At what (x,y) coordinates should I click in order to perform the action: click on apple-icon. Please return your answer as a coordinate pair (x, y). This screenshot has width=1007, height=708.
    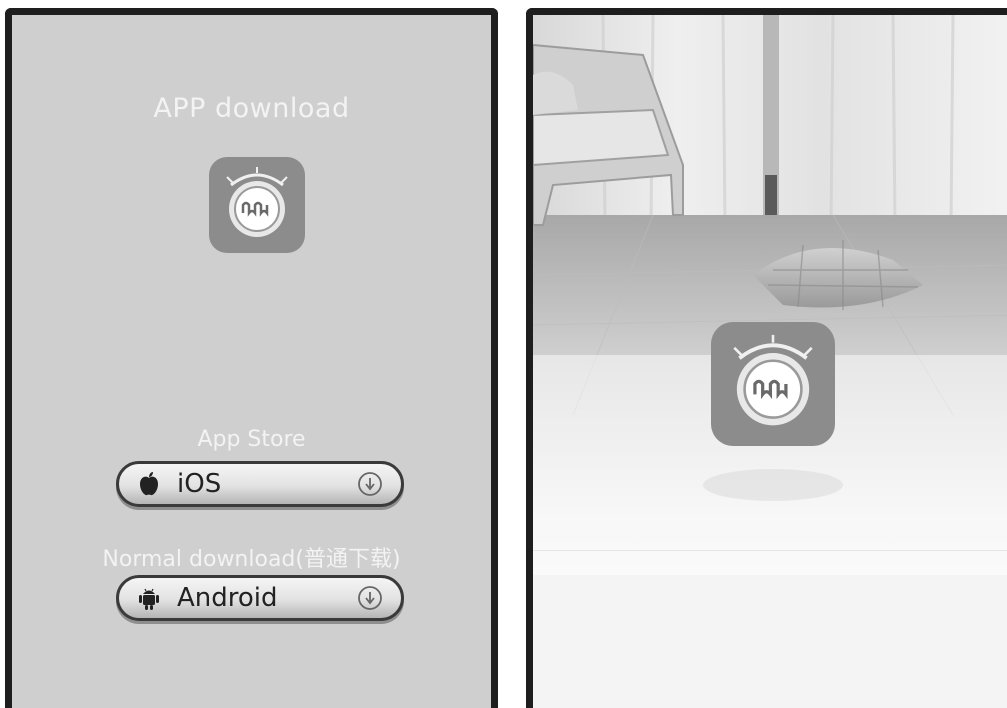
    Looking at the image, I should click on (149, 484).